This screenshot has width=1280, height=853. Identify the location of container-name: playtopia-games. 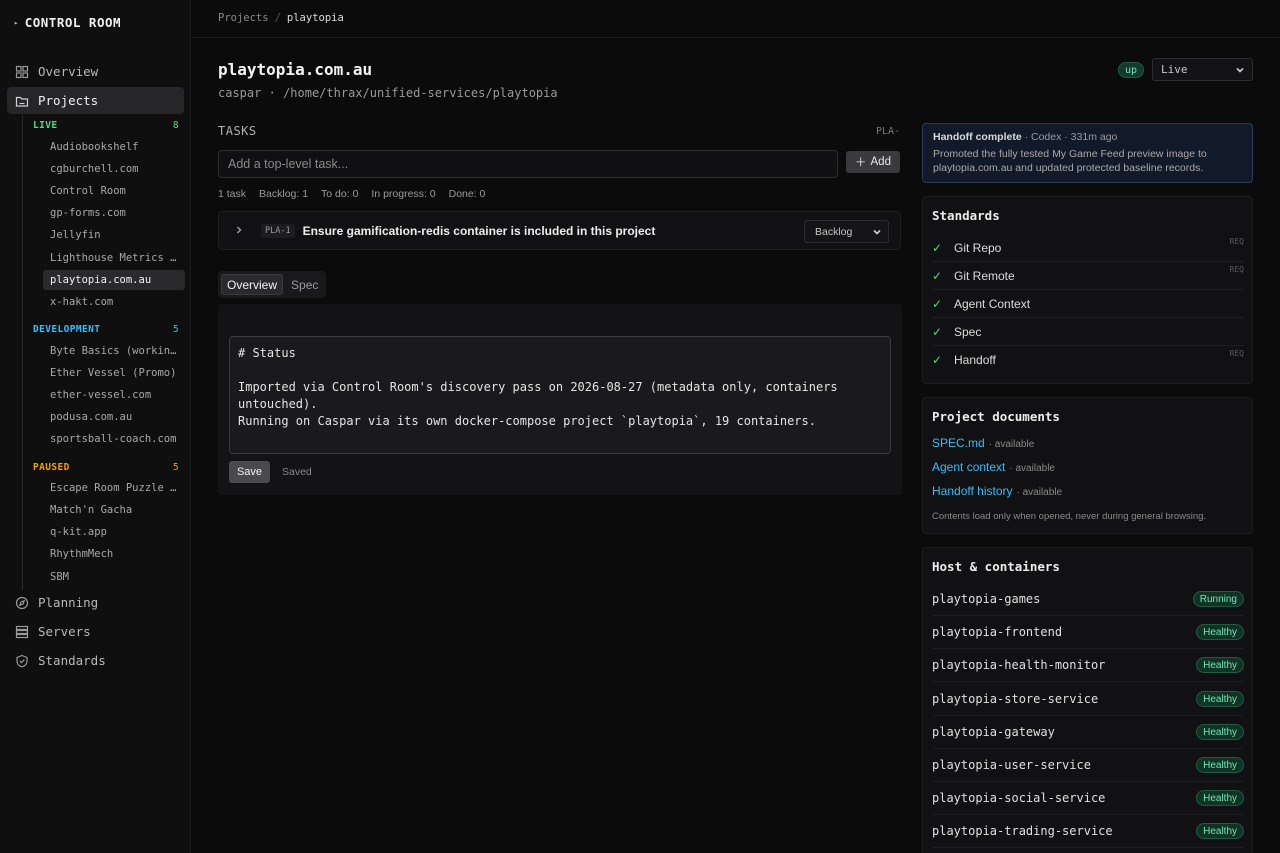
(986, 599).